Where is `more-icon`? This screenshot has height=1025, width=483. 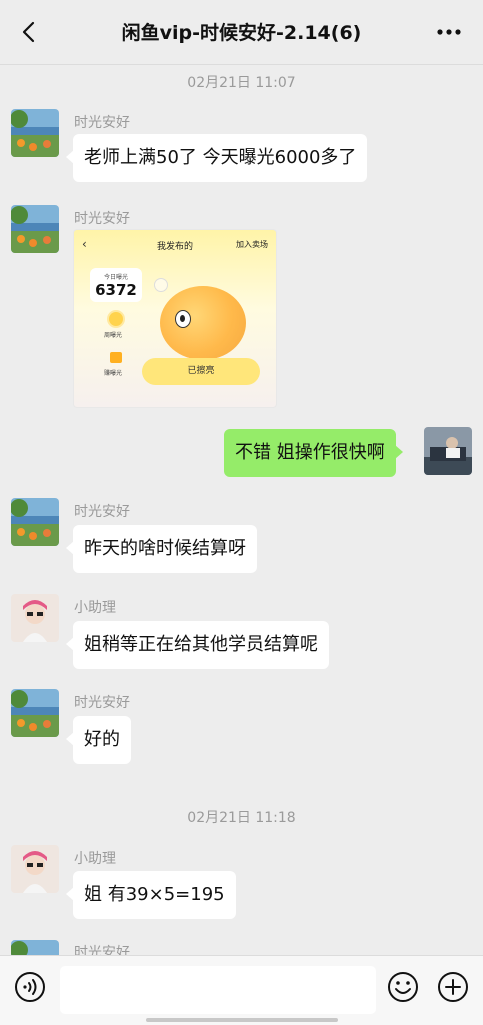
more-icon is located at coordinates (449, 32).